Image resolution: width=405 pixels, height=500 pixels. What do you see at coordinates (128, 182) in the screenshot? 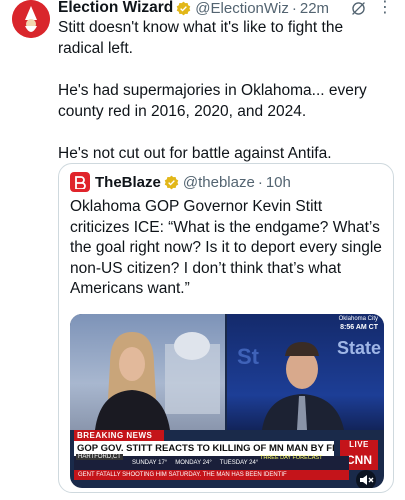
I see `quote-author-name: TheBlaze` at bounding box center [128, 182].